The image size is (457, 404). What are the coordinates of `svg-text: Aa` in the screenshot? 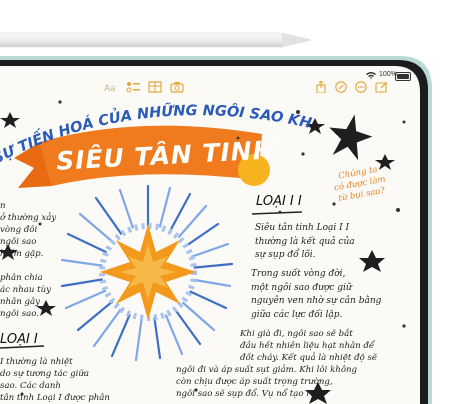 It's located at (110, 88).